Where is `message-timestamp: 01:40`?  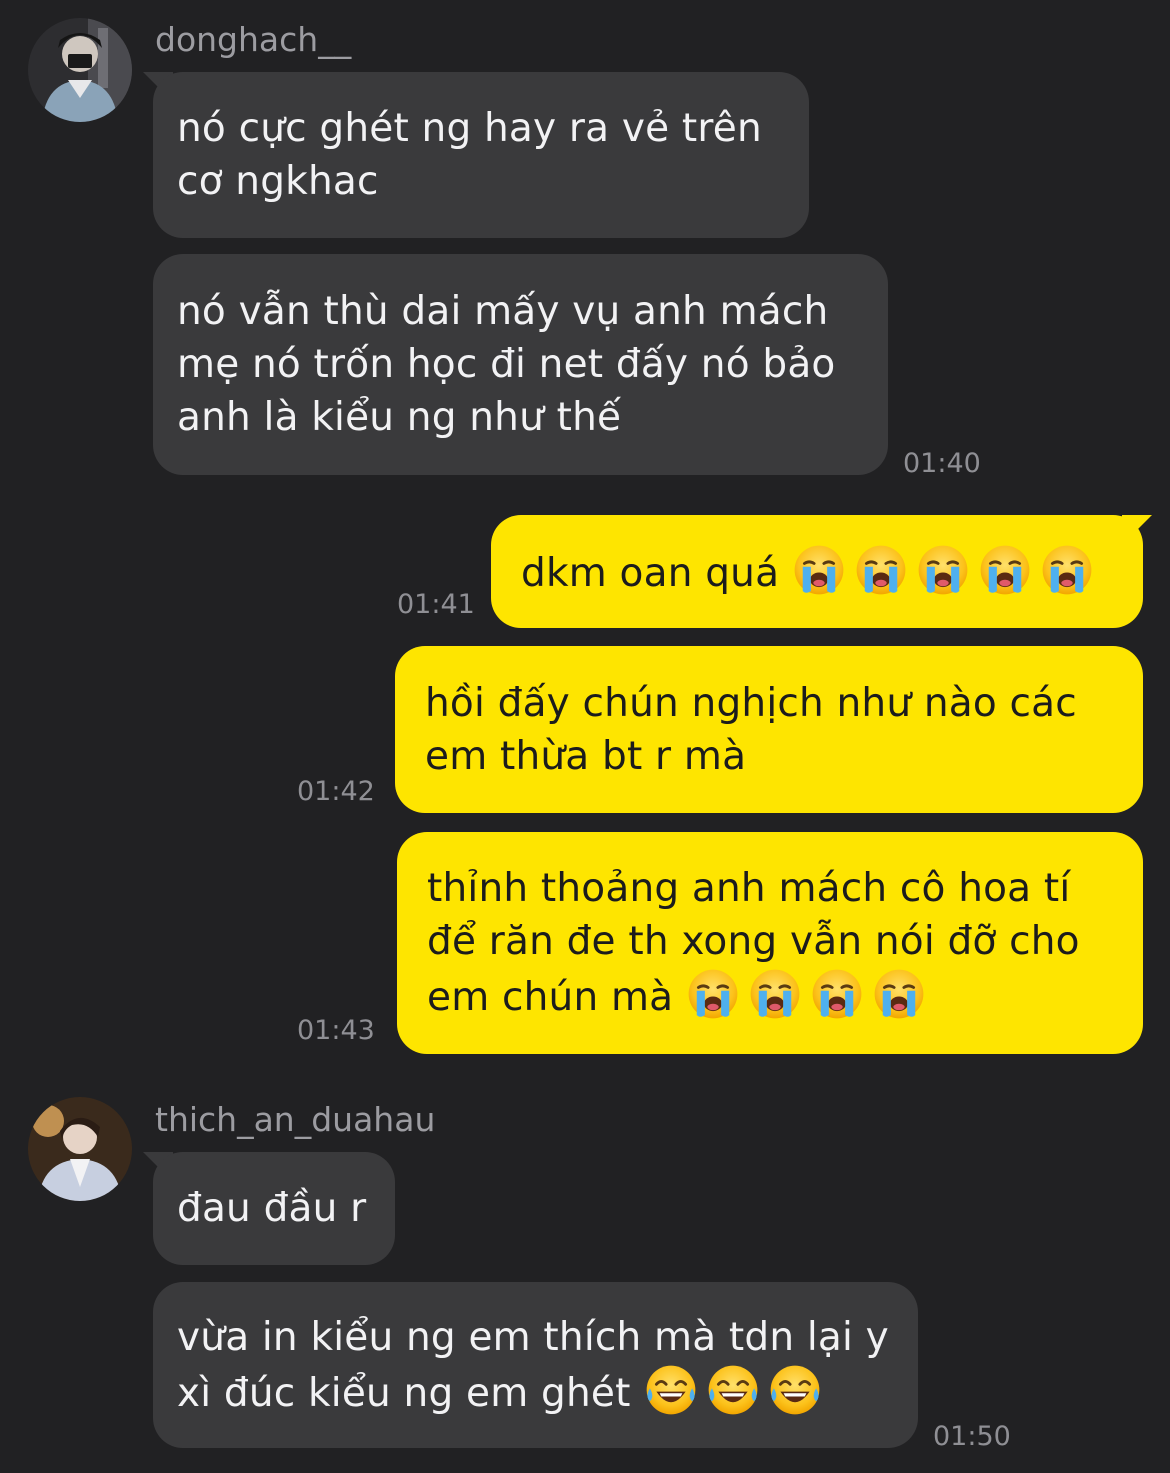 message-timestamp: 01:40 is located at coordinates (942, 463).